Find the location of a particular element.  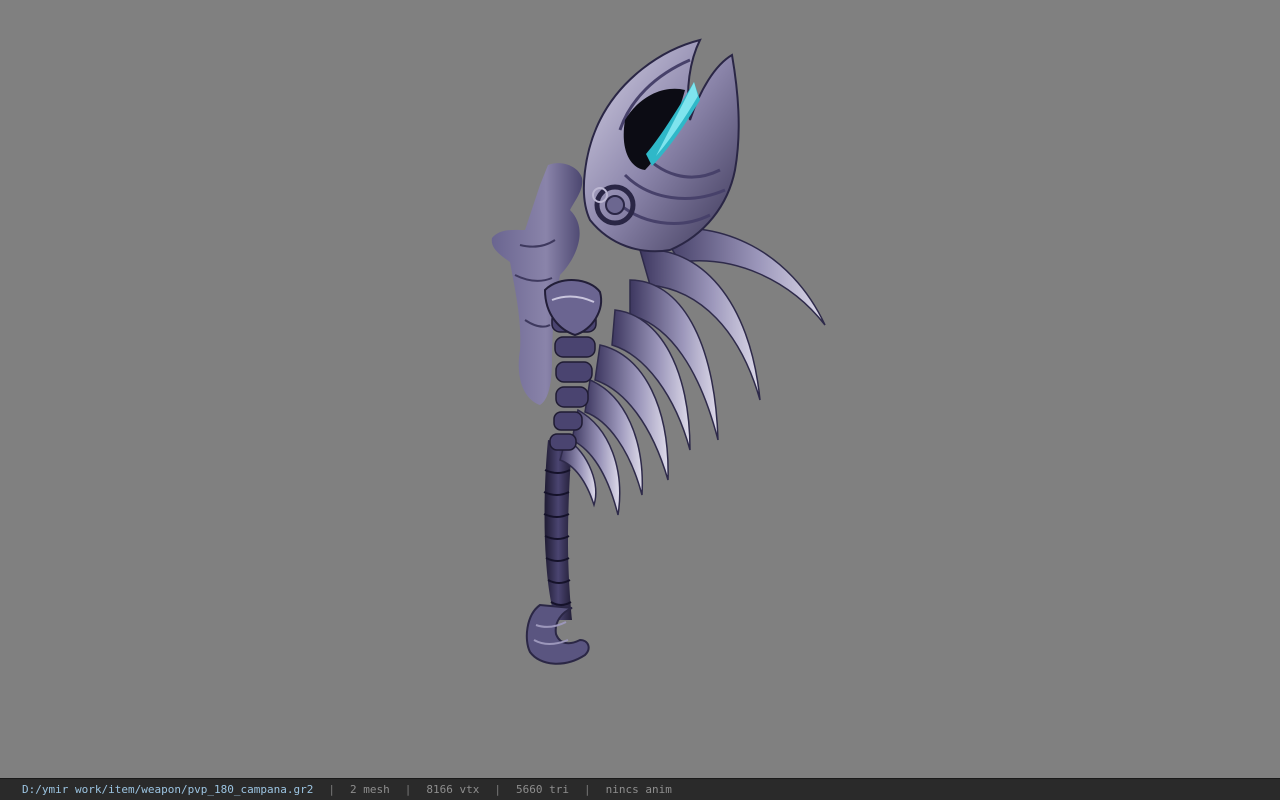

model-blade is located at coordinates (661, 145).